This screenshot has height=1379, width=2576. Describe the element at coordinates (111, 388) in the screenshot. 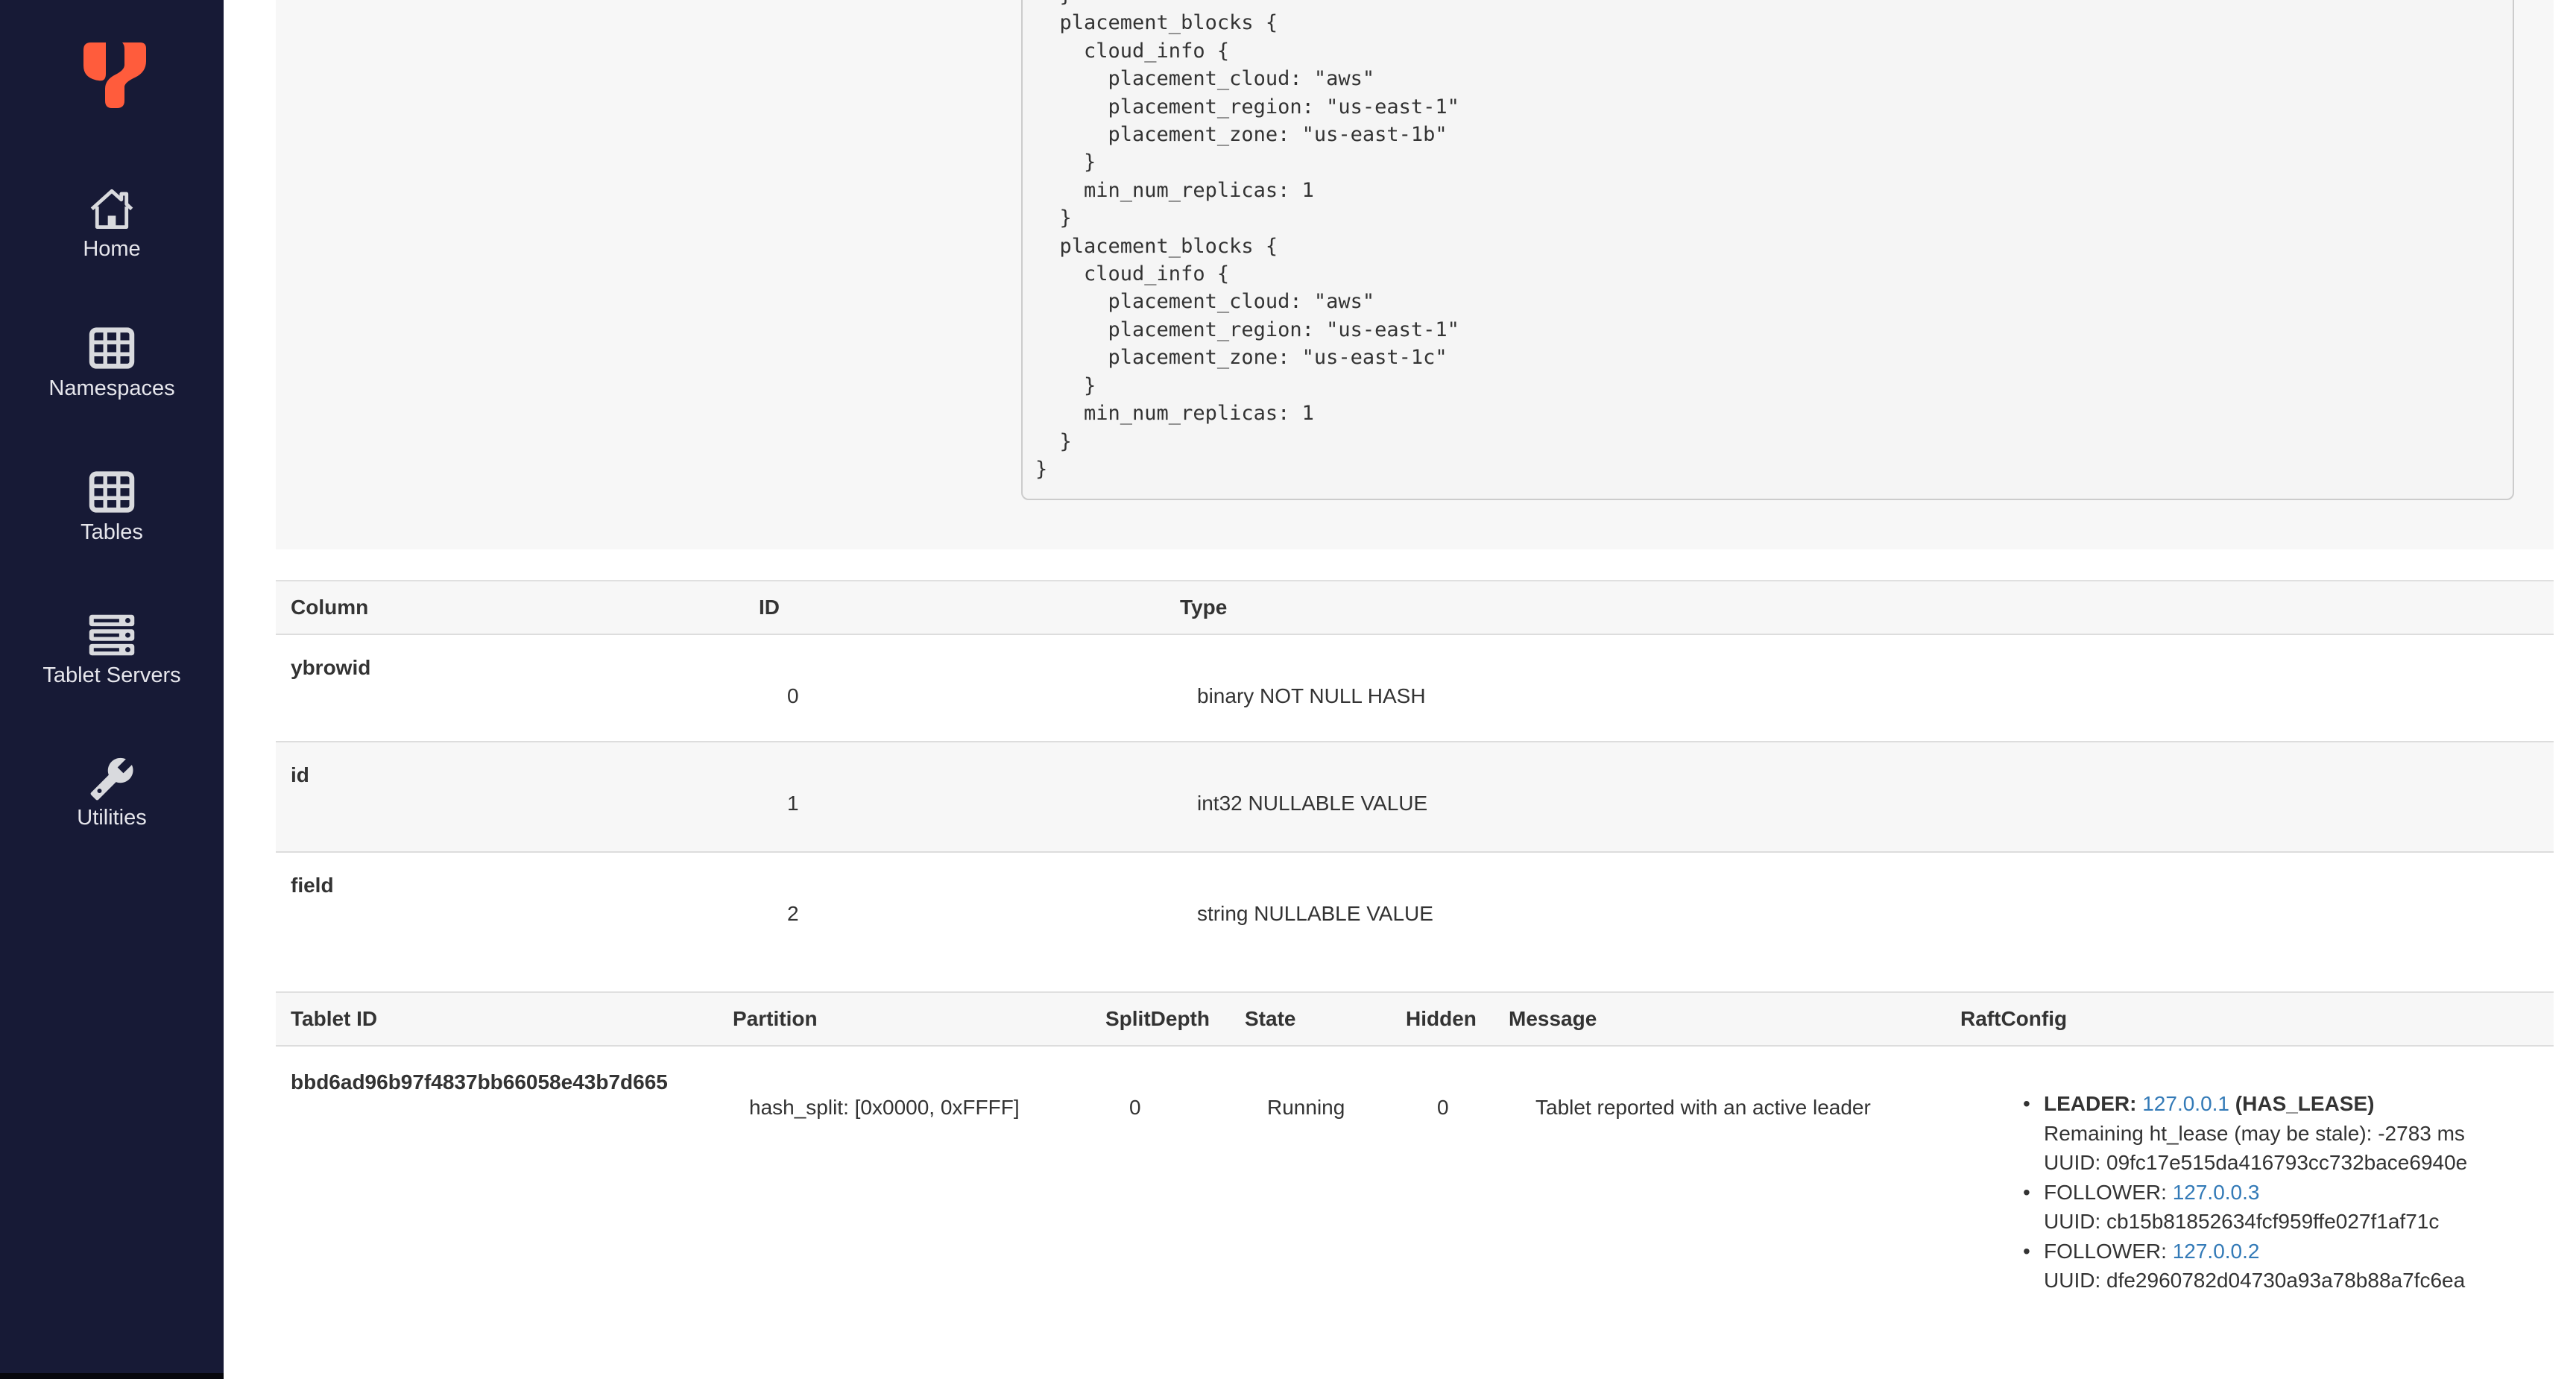

I see `sidebar-item-label: Namespaces` at that location.